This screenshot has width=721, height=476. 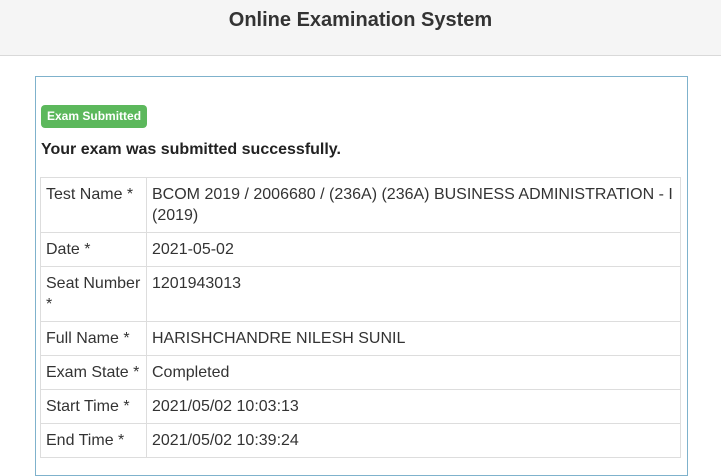 I want to click on success-message: Your exam was submitted successfully., so click(x=191, y=149).